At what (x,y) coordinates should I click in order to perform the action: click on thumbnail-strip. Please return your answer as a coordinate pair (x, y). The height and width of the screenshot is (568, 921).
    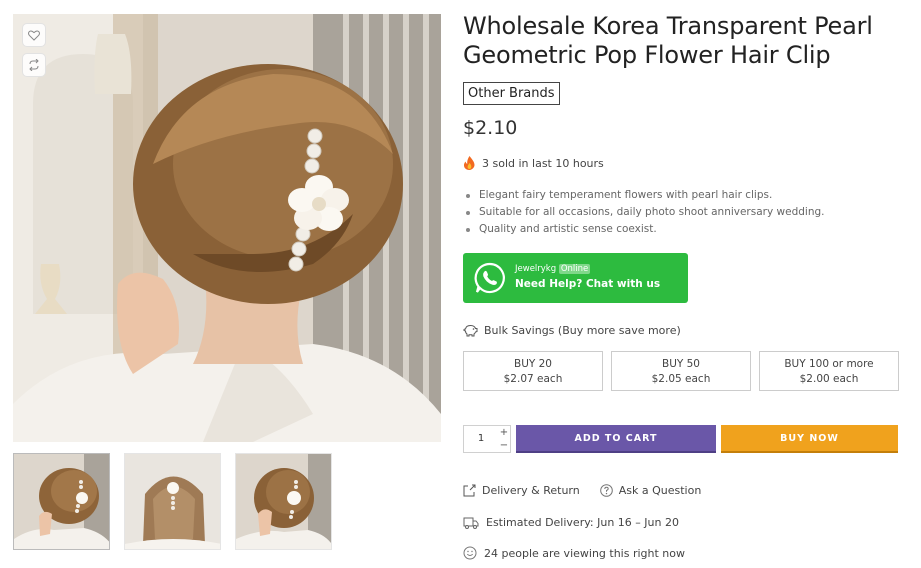
    Looking at the image, I should click on (172, 501).